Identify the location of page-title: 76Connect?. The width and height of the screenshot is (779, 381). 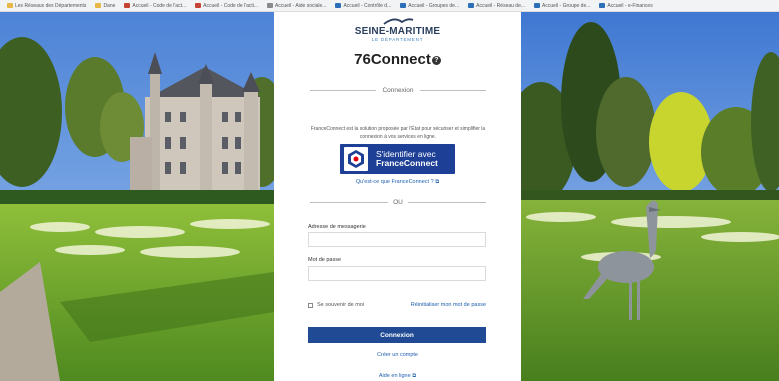
(397, 59).